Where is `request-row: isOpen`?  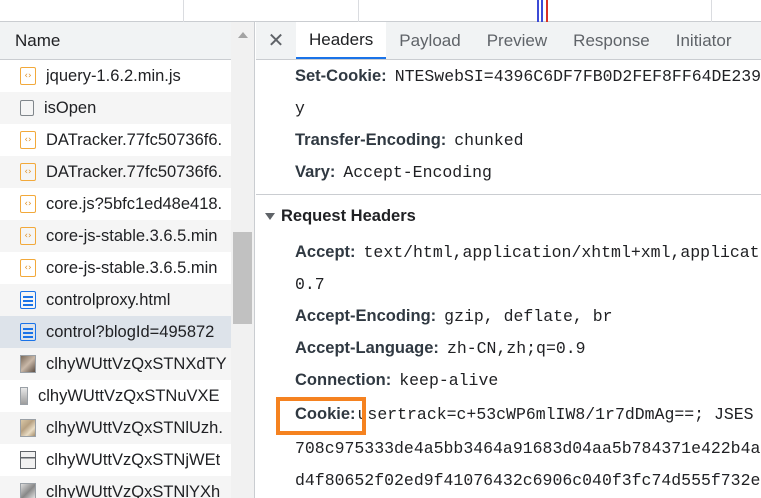
request-row: isOpen is located at coordinates (115, 108).